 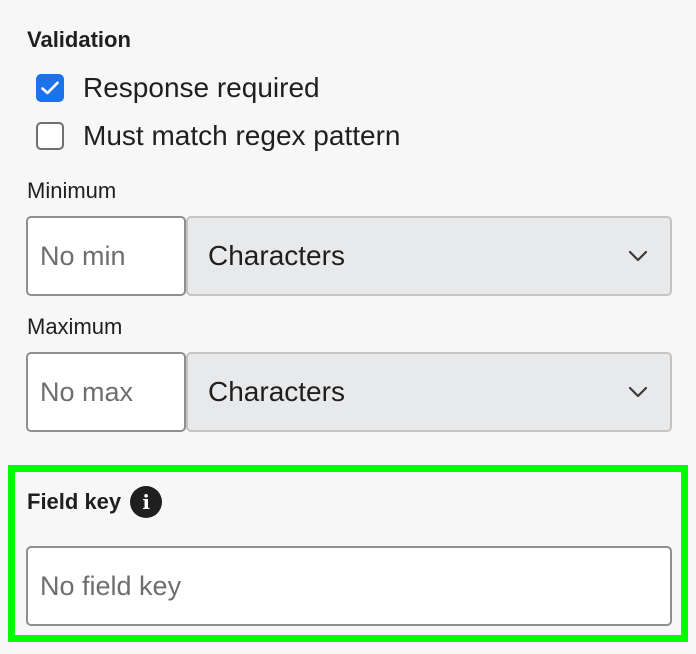 I want to click on info-icon: i, so click(x=146, y=502).